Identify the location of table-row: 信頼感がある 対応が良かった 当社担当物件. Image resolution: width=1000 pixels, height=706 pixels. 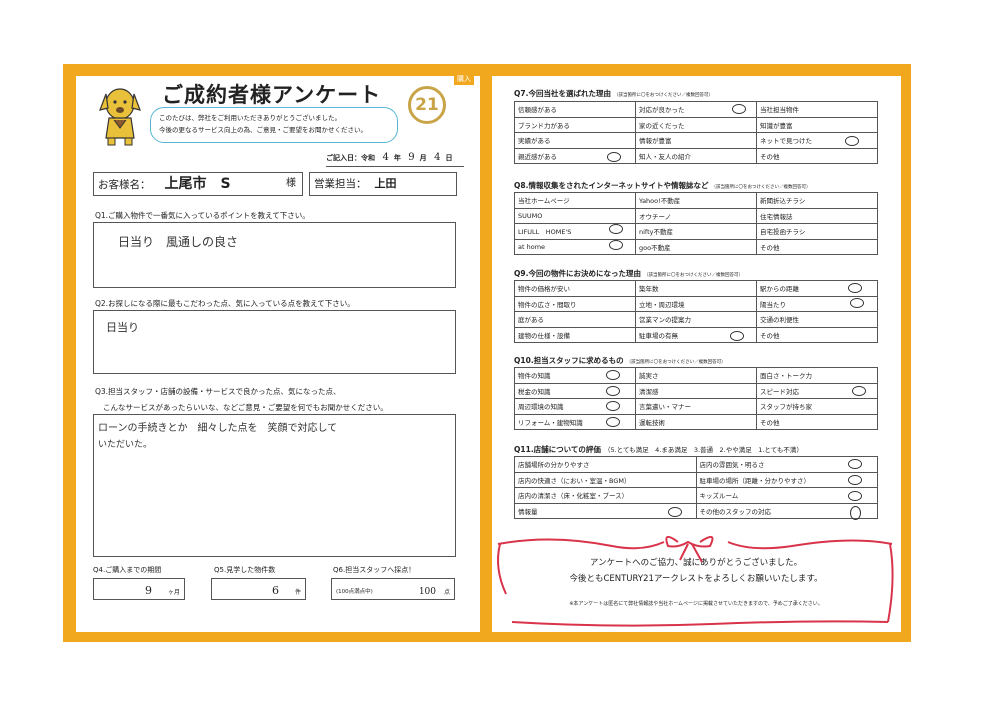
(696, 109).